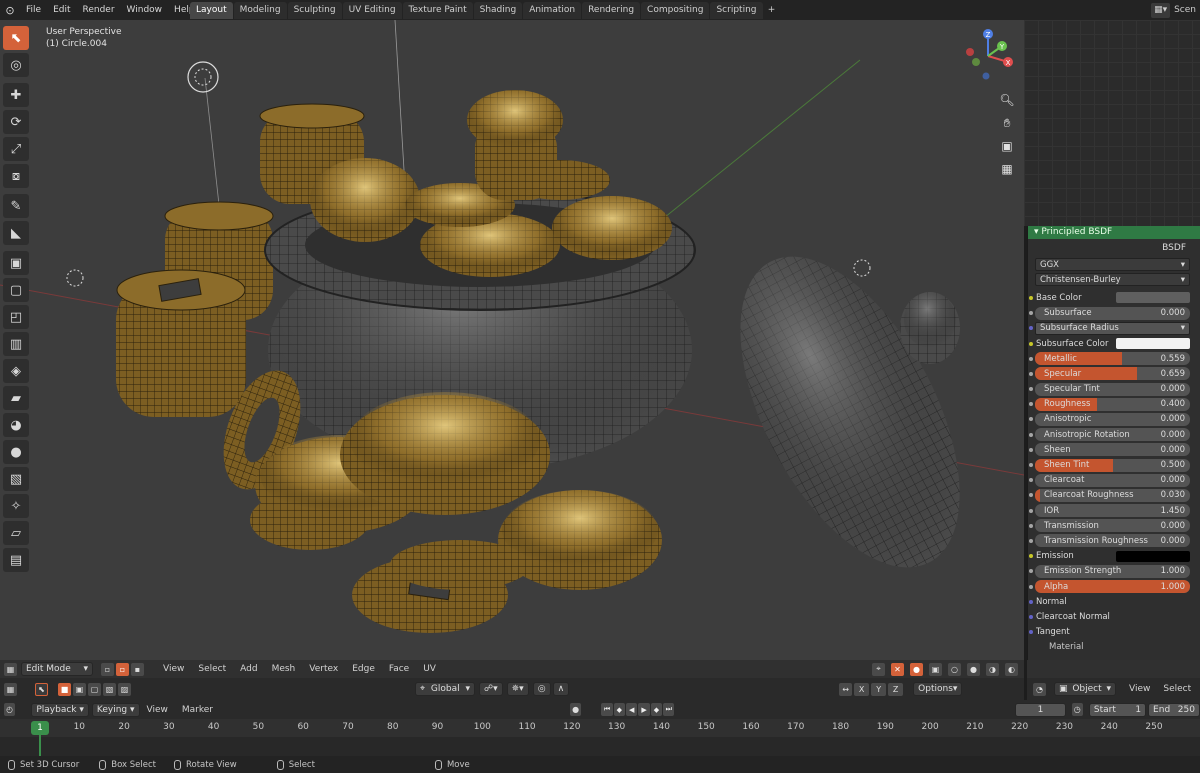  Describe the element at coordinates (1085, 689) in the screenshot. I see `object-dropdown: ▣ Object ▾` at that location.